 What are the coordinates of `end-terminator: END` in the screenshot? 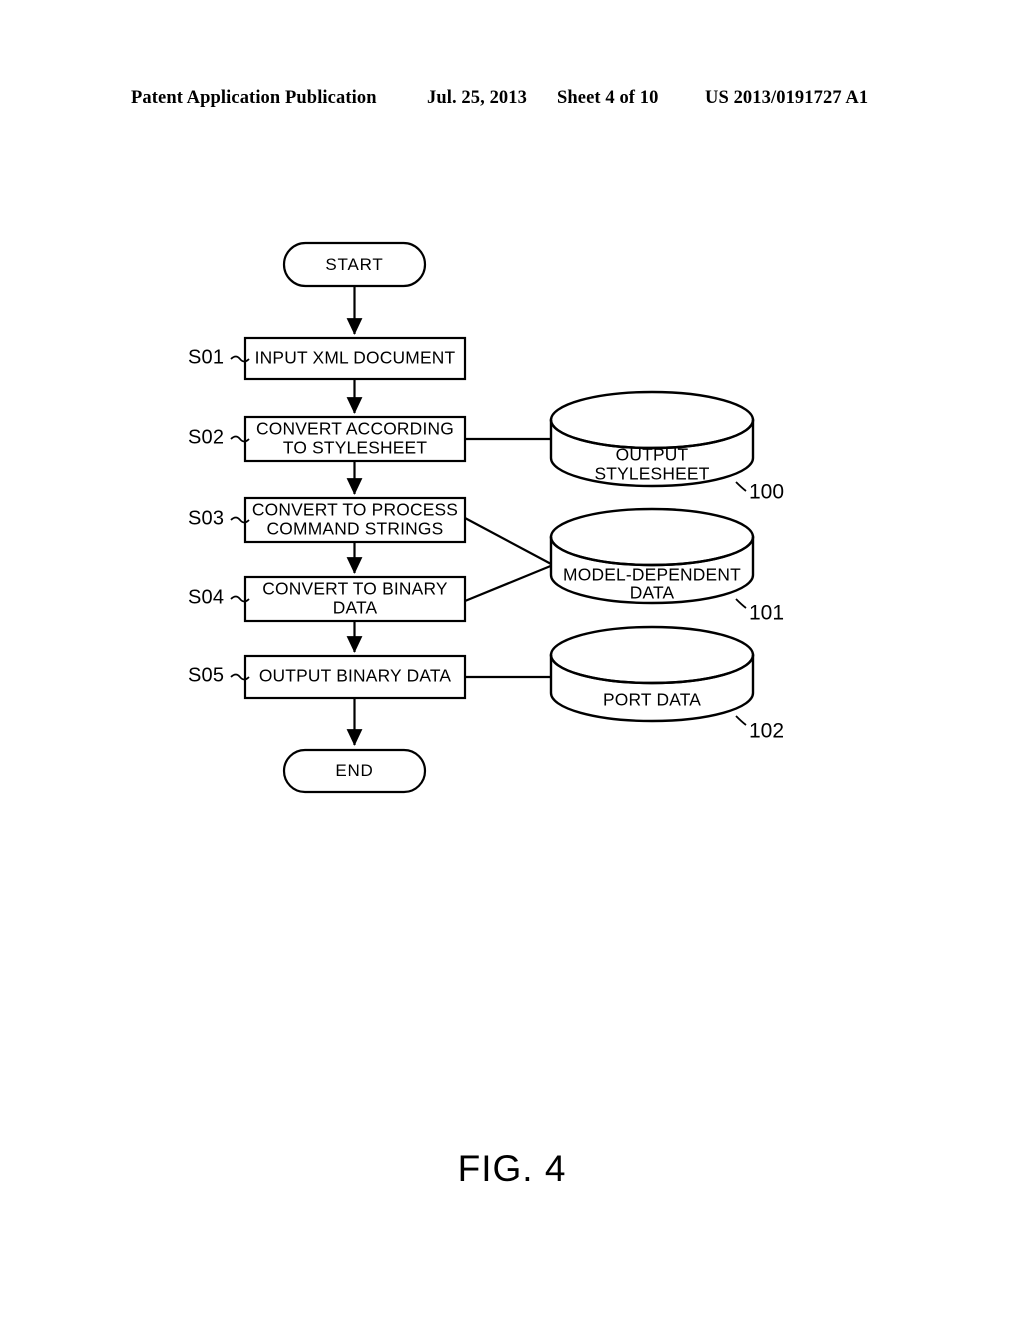 It's located at (354, 771).